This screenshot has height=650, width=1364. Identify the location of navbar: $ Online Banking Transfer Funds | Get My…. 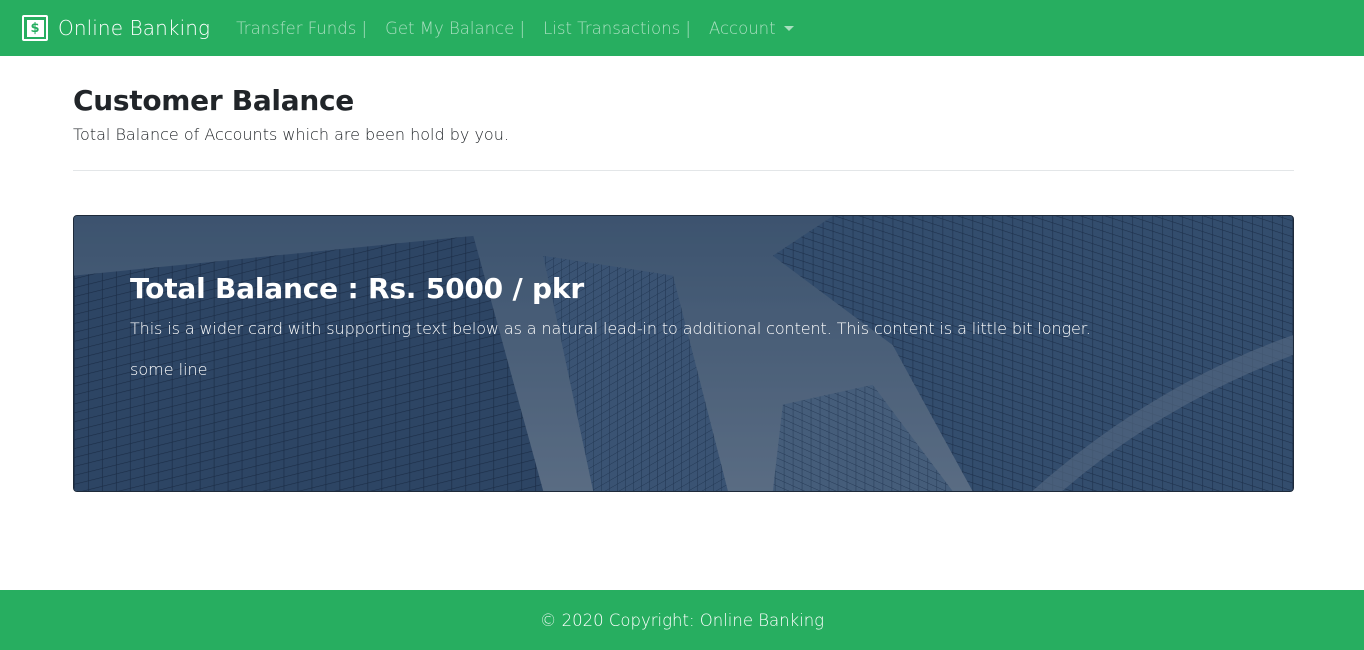
(682, 28).